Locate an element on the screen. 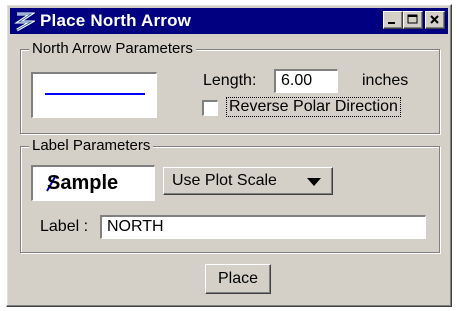  sample-preview: Sample is located at coordinates (93, 183).